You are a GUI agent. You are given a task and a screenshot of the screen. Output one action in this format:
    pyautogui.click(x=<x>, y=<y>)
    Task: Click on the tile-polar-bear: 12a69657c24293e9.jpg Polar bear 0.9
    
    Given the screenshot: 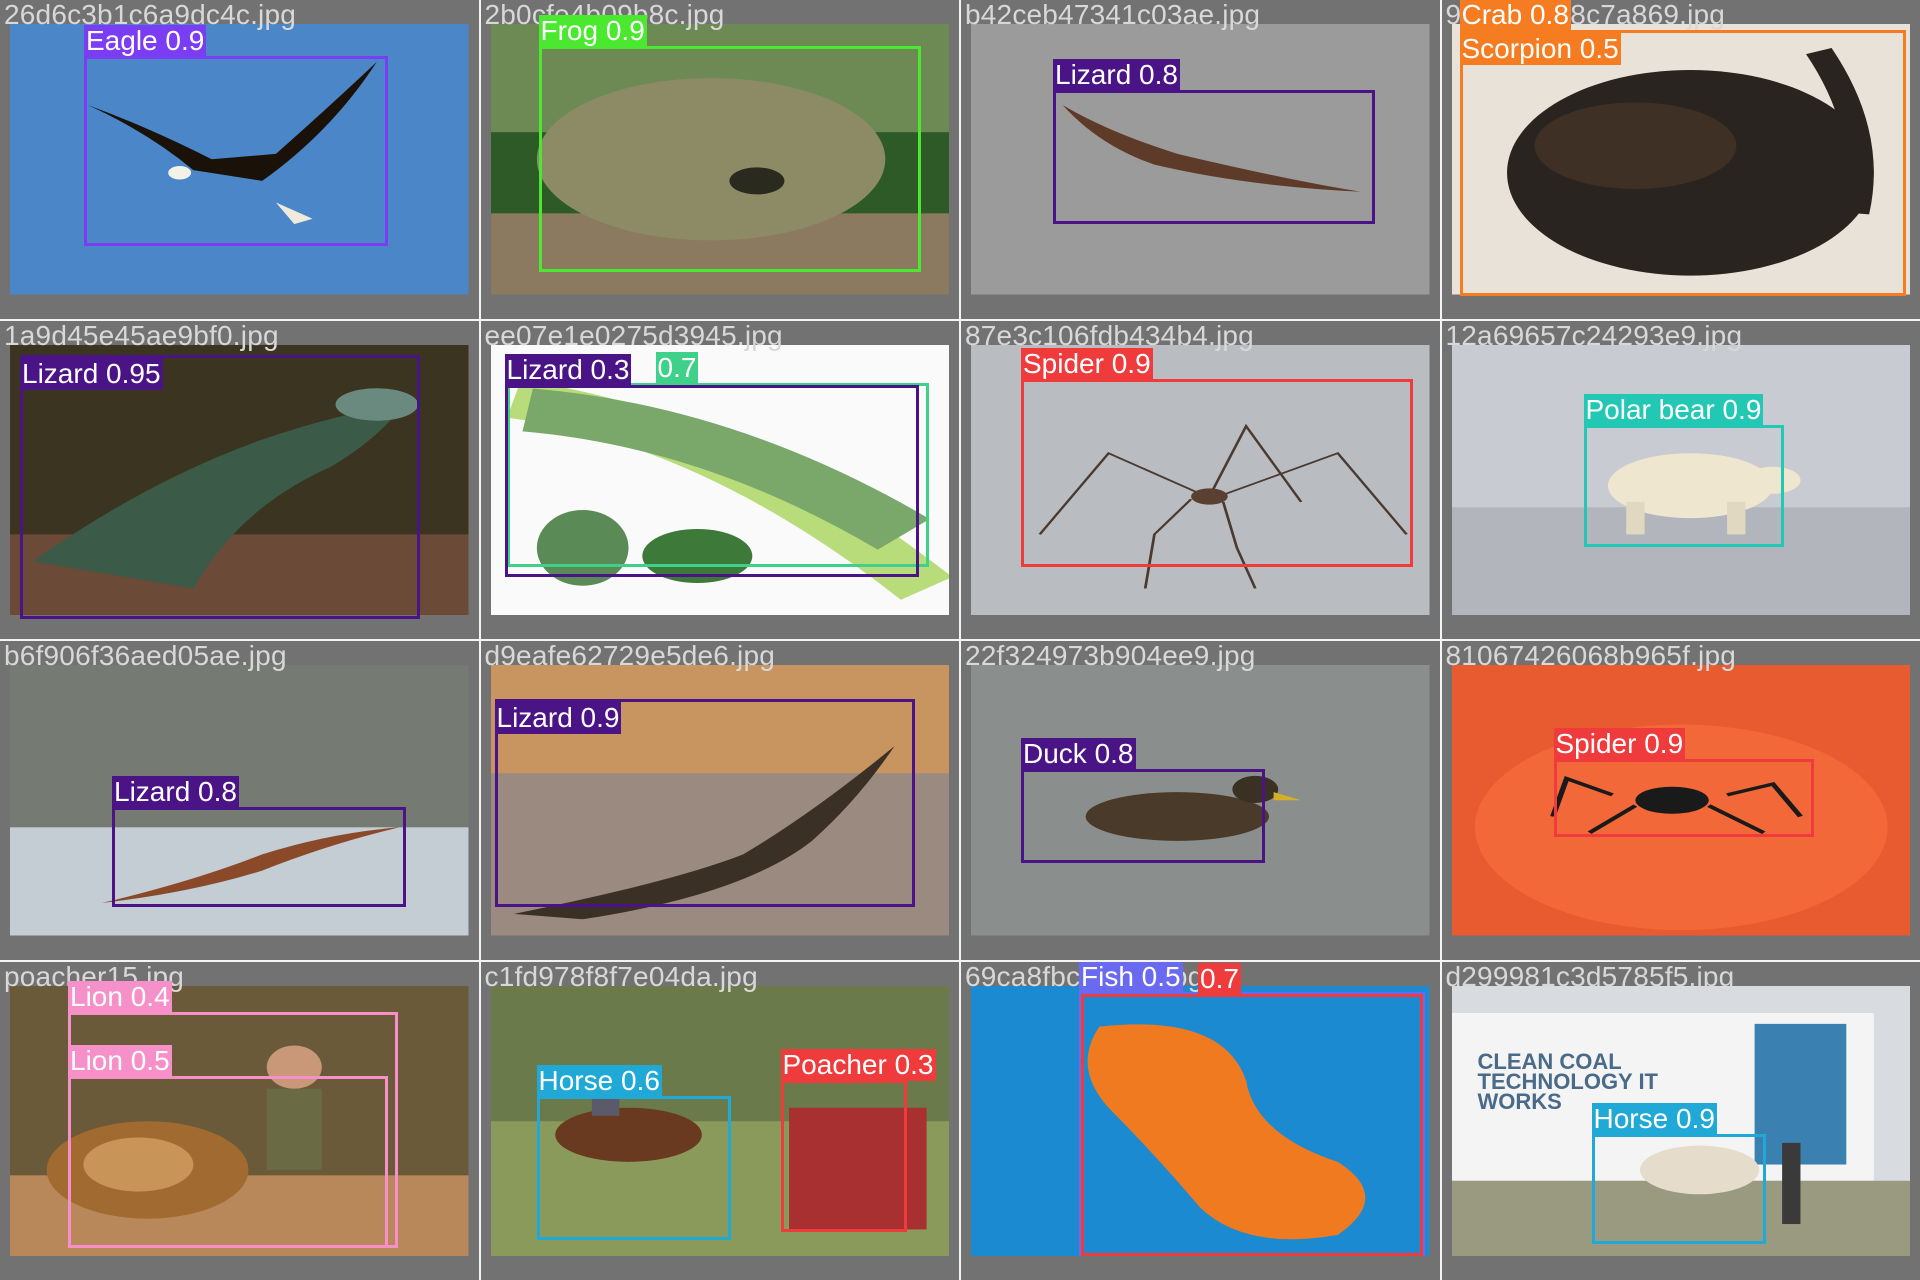 What is the action you would take?
    pyautogui.click(x=1680, y=479)
    